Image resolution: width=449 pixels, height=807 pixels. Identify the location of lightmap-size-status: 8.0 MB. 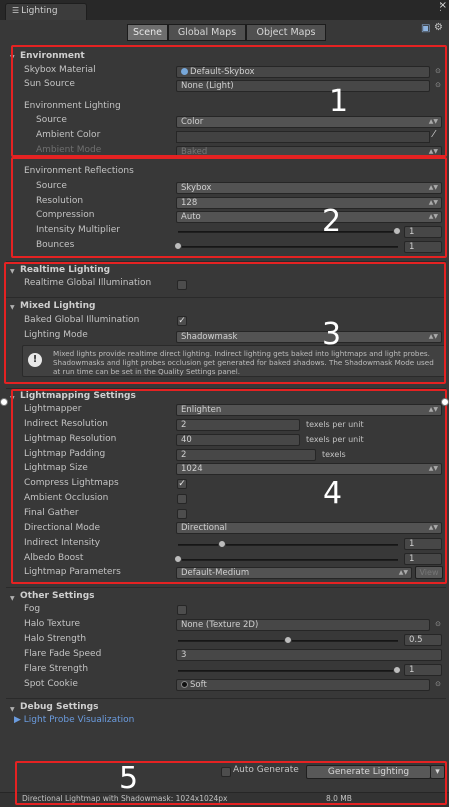
(339, 798).